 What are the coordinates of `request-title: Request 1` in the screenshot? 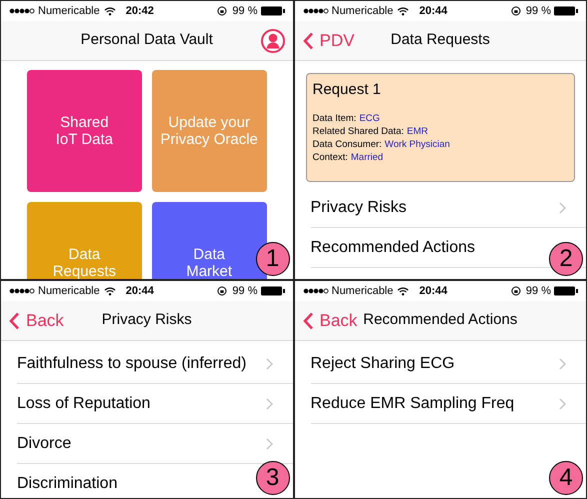 It's located at (347, 90).